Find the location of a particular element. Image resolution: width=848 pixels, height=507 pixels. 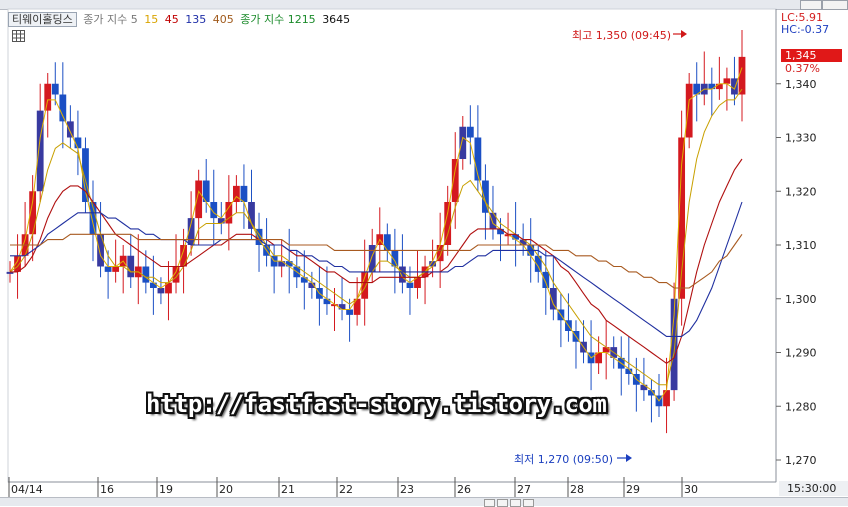

x-tick-label: 19 is located at coordinates (166, 489).